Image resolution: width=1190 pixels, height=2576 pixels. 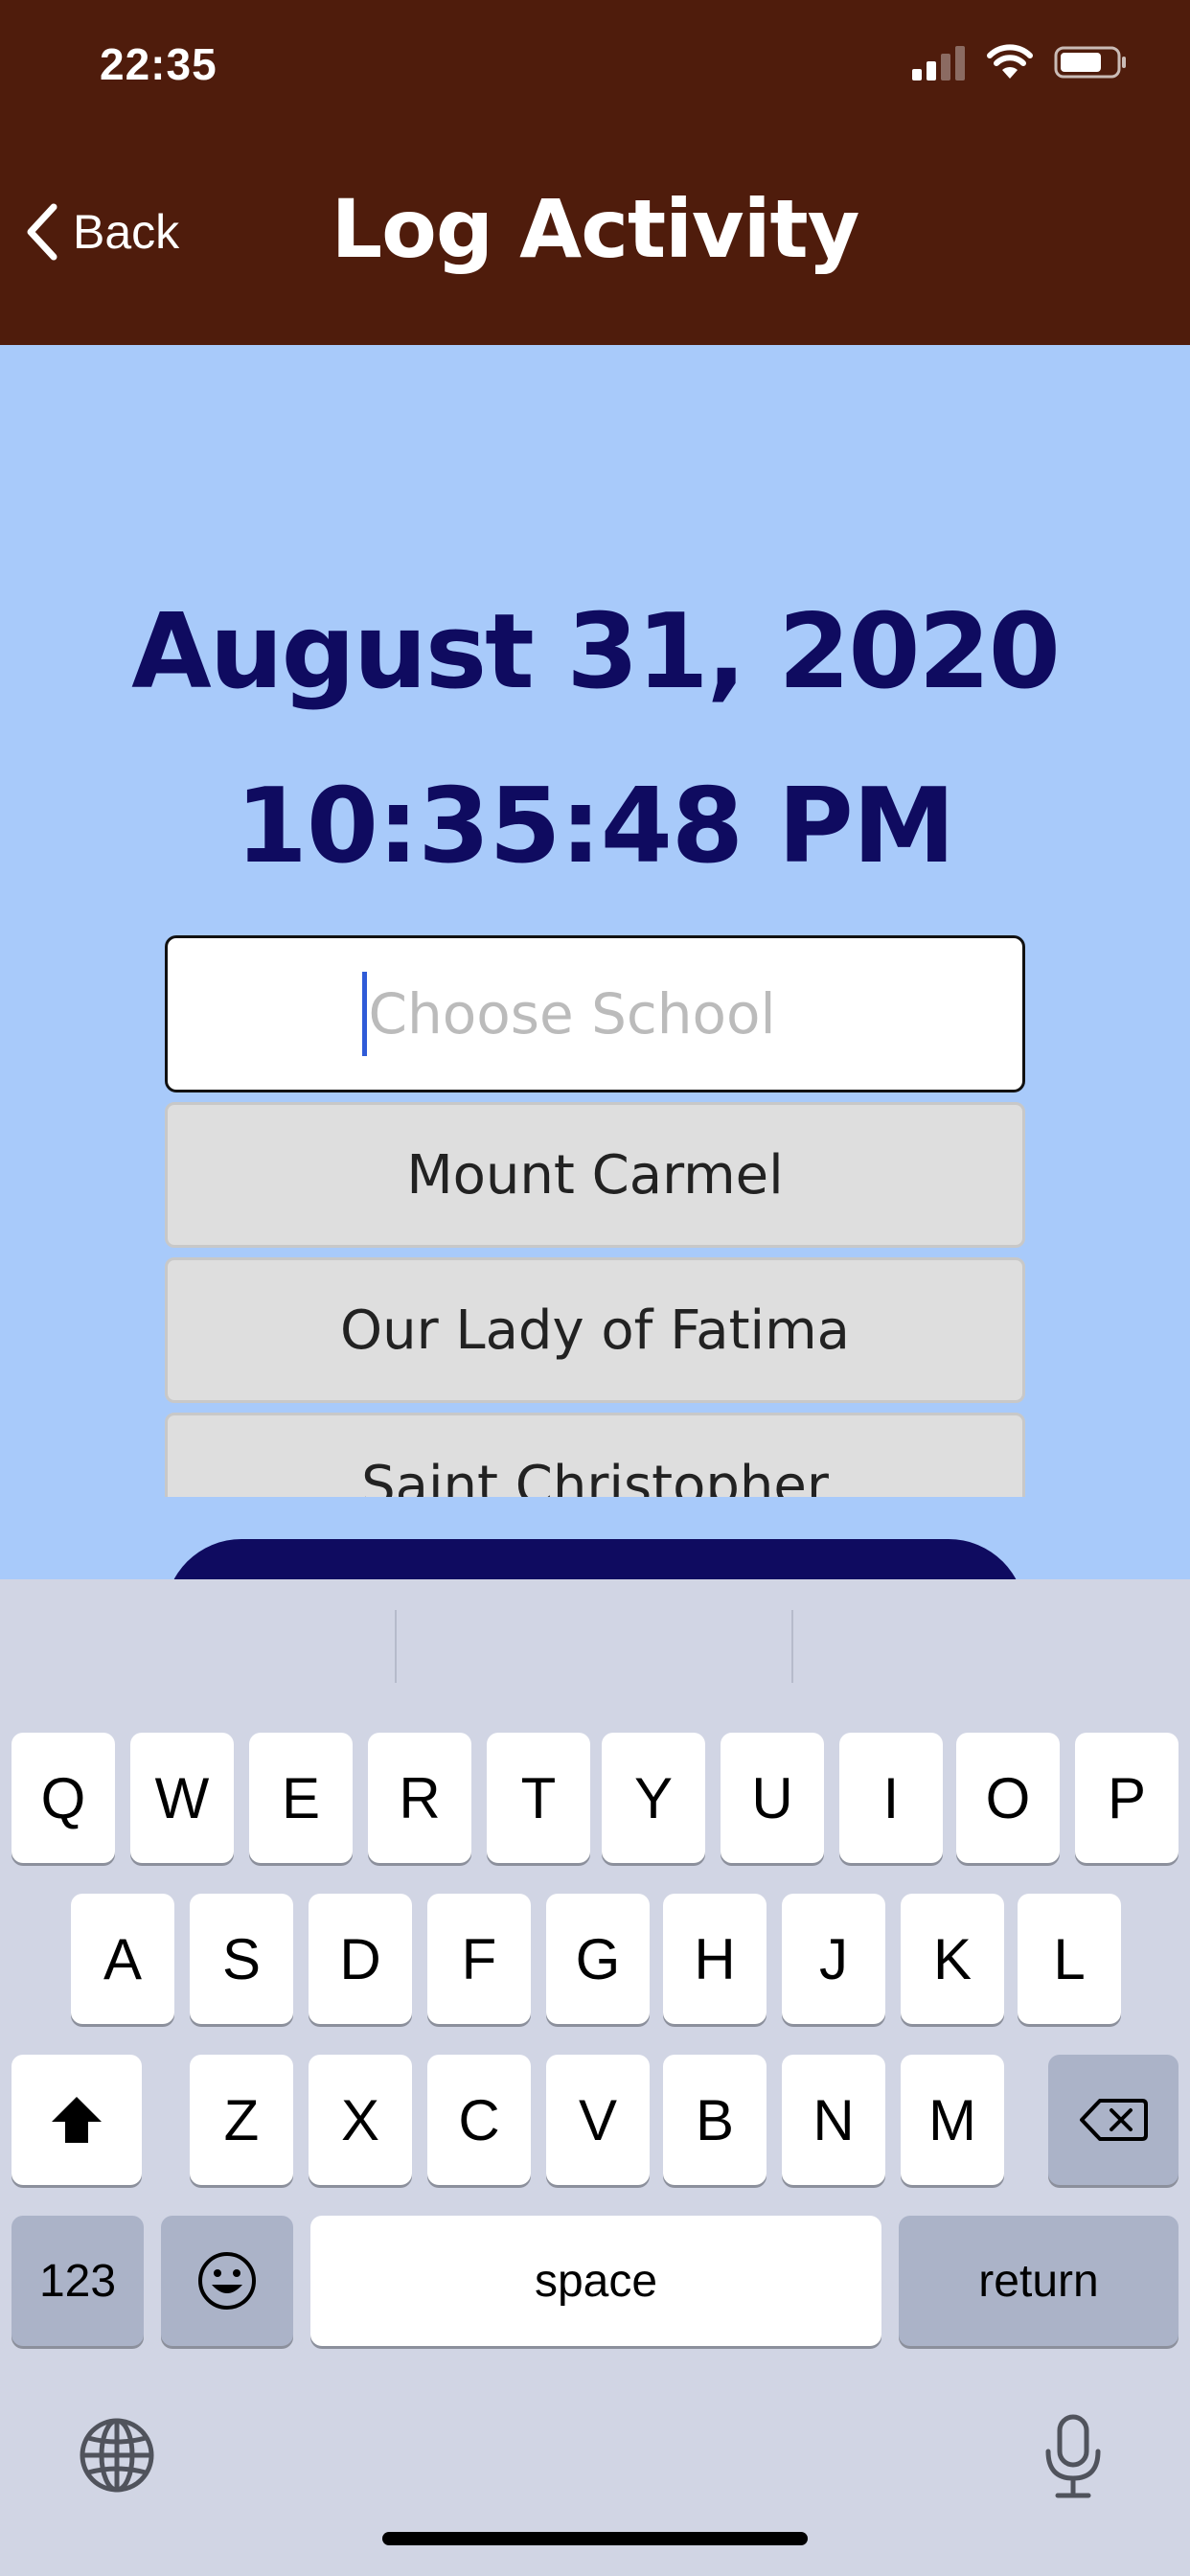 I want to click on key-g: G, so click(x=598, y=1959).